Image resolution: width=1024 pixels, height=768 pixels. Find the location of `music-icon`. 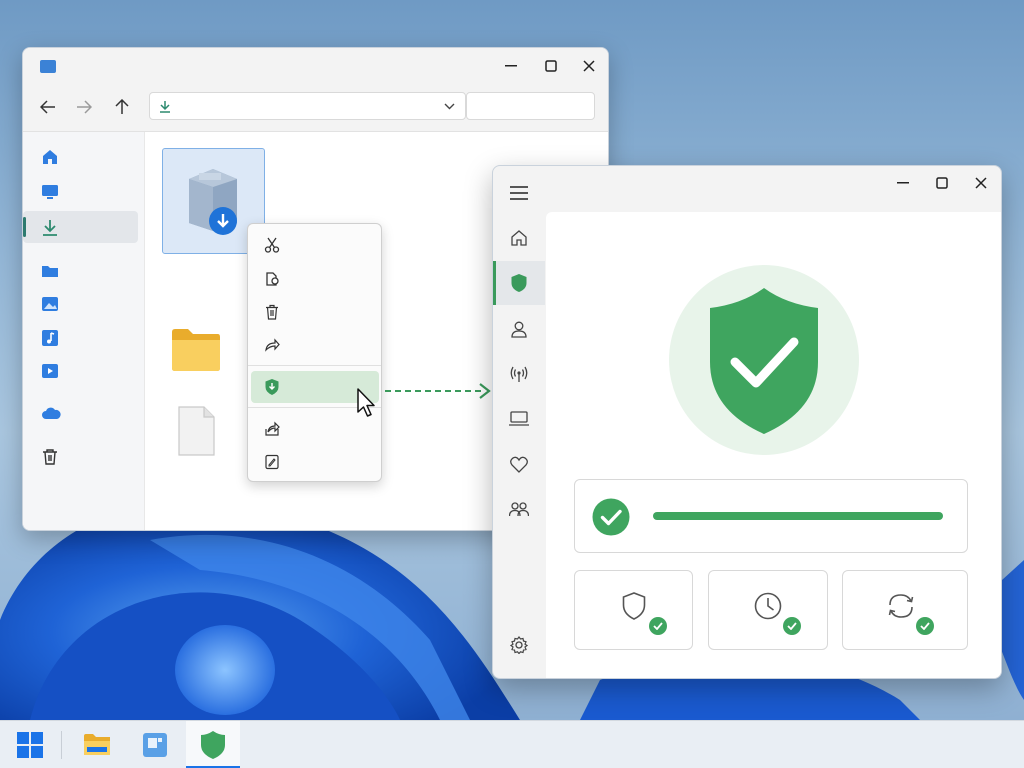

music-icon is located at coordinates (50, 338).